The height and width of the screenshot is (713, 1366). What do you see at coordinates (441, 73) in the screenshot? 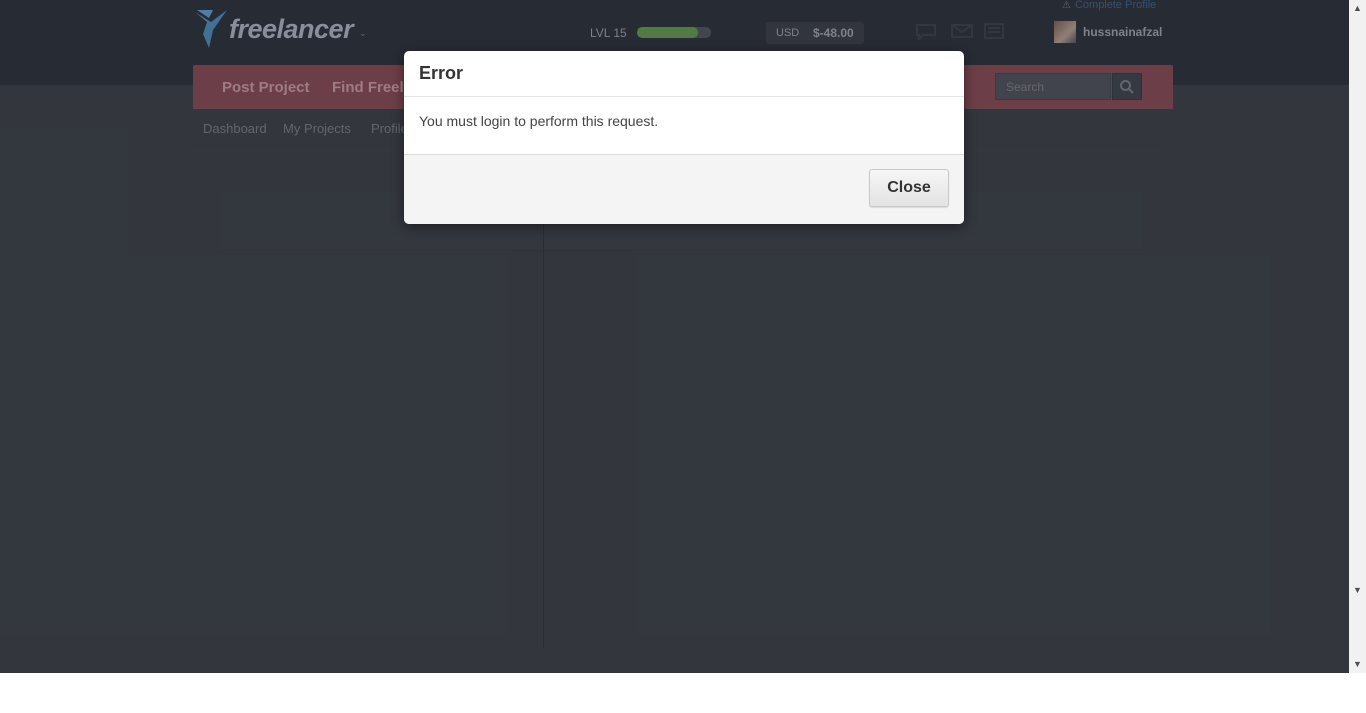
I see `dialog-title: Error` at bounding box center [441, 73].